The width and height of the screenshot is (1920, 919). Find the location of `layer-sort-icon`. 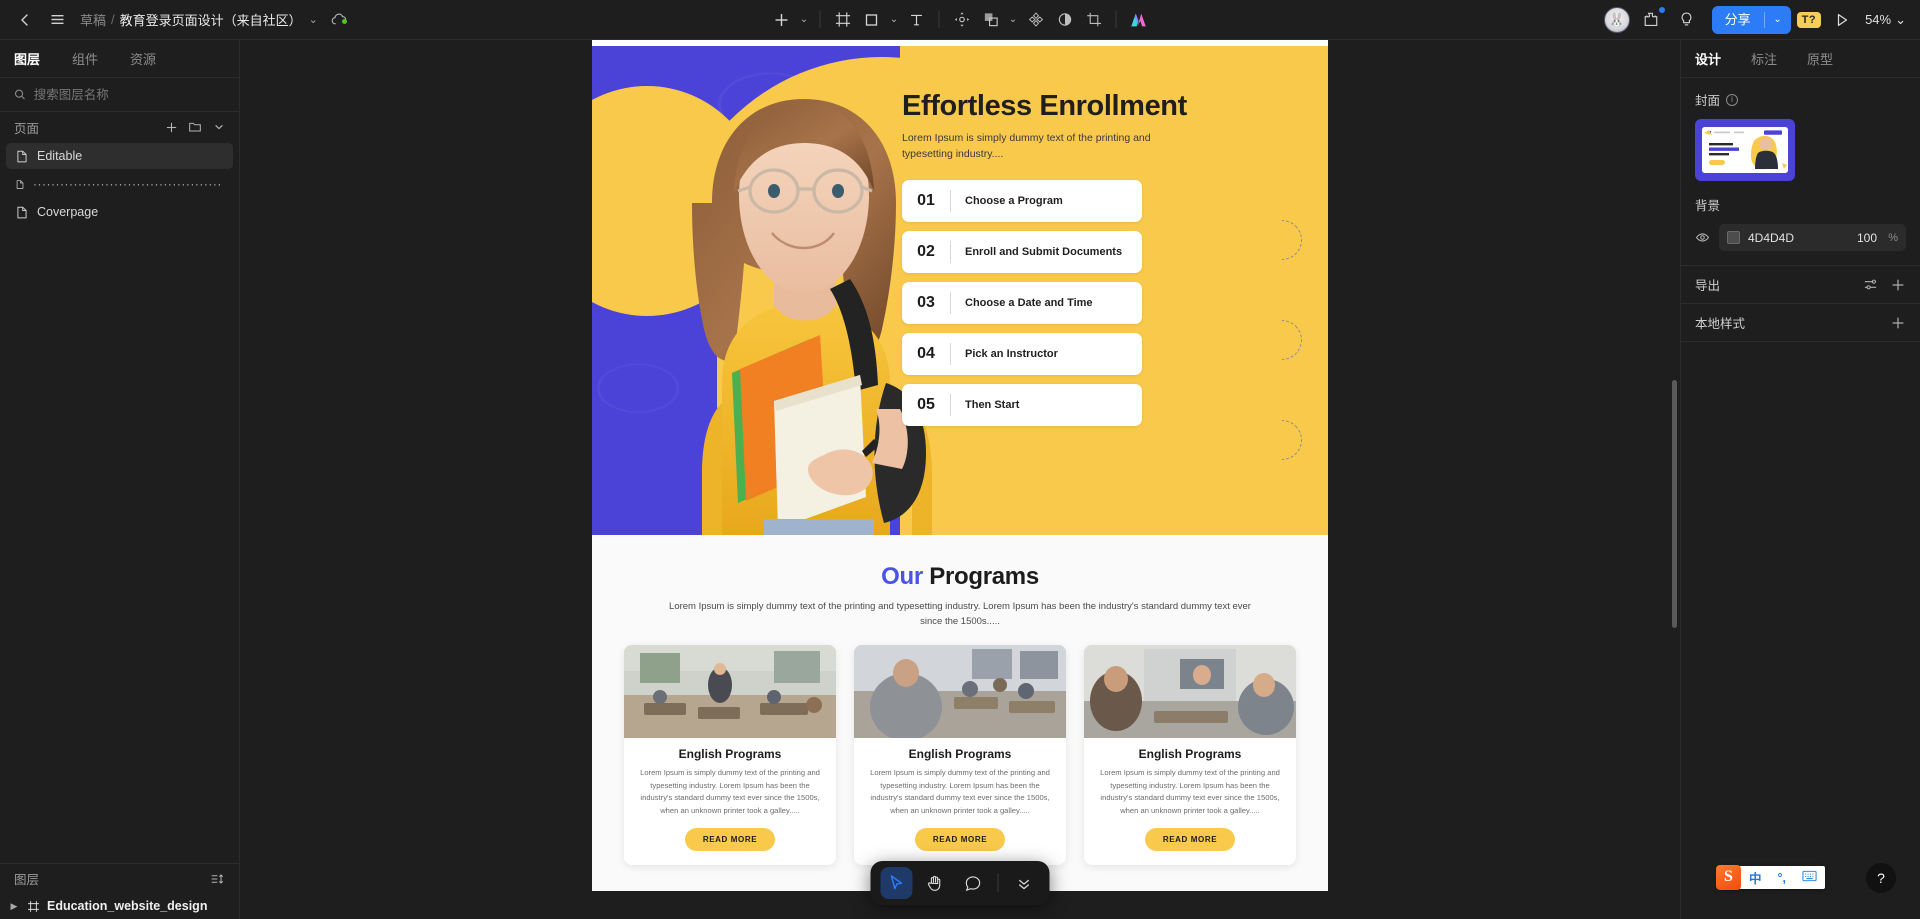

layer-sort-icon is located at coordinates (217, 879).